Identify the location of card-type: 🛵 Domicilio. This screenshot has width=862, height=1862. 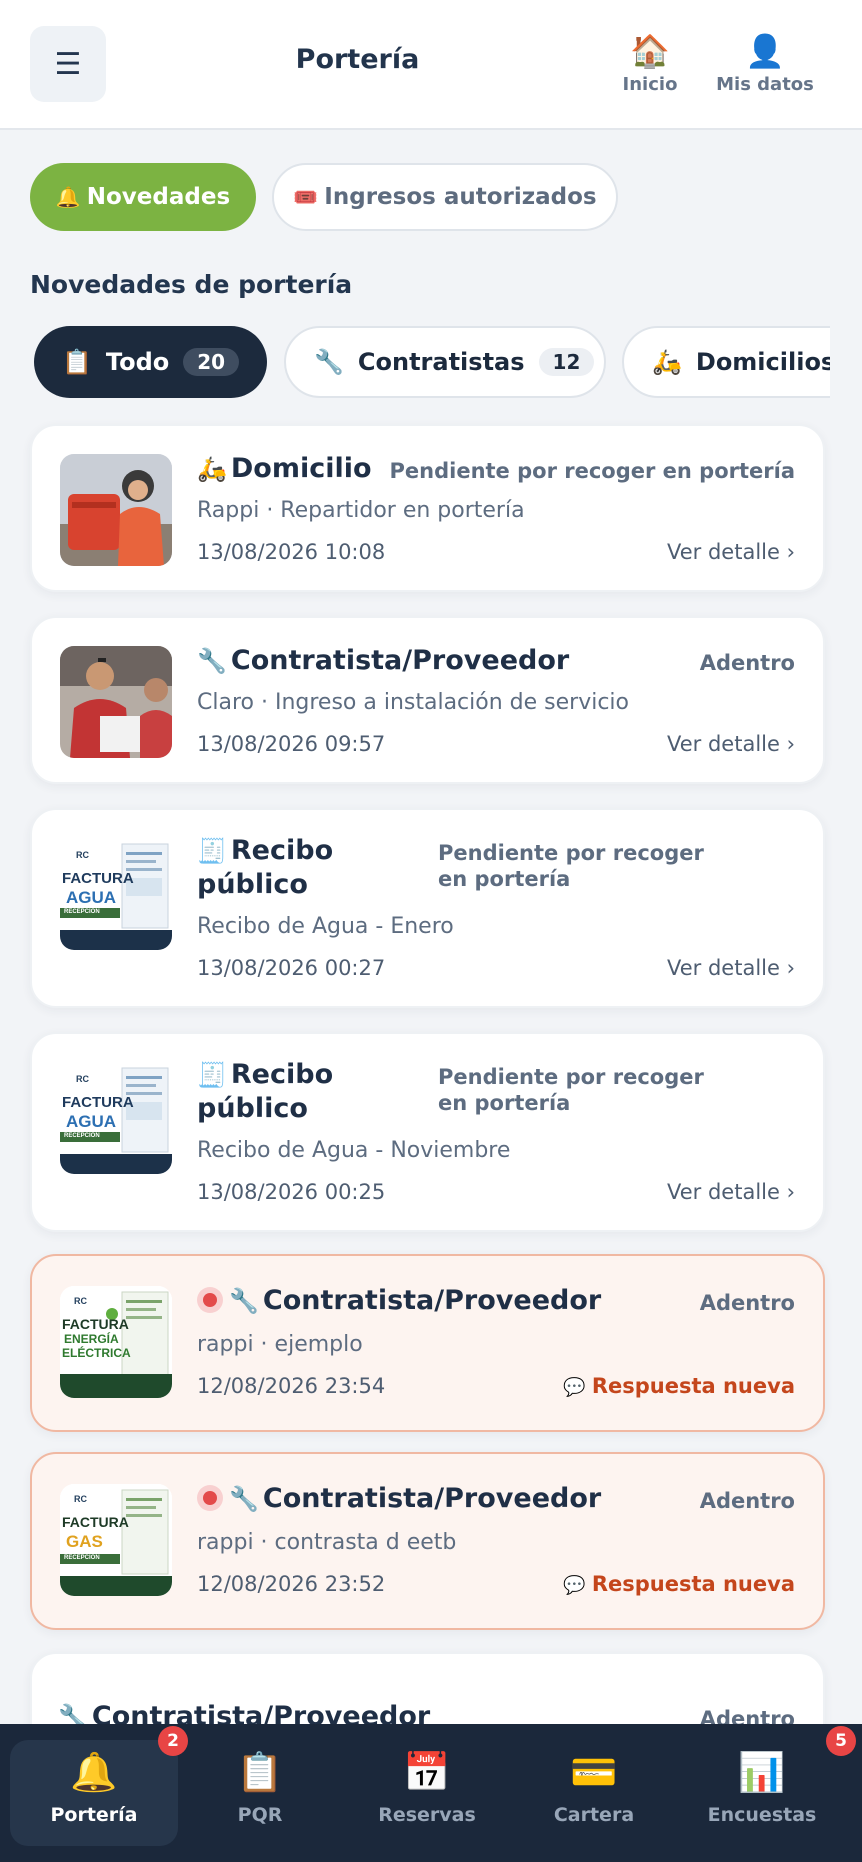
(284, 468).